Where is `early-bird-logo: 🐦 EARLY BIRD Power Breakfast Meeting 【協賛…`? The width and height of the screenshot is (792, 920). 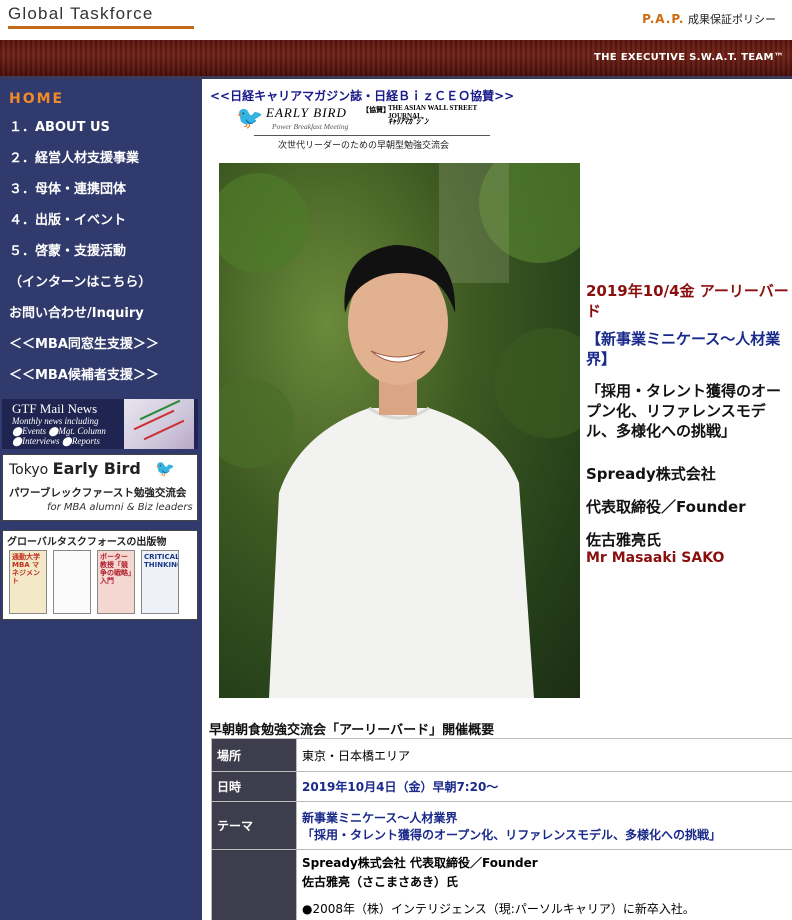
early-bird-logo: 🐦 EARLY BIRD Power Breakfast Meeting 【協賛… is located at coordinates (363, 126).